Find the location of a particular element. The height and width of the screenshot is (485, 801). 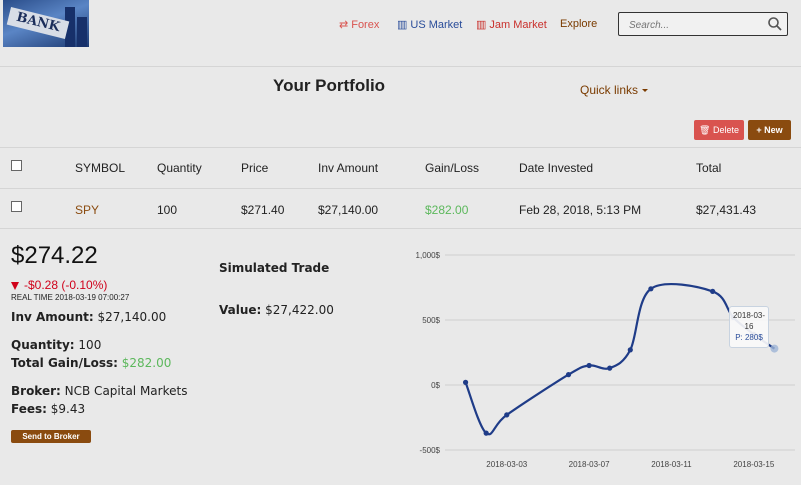

table-top-border is located at coordinates (400, 147).